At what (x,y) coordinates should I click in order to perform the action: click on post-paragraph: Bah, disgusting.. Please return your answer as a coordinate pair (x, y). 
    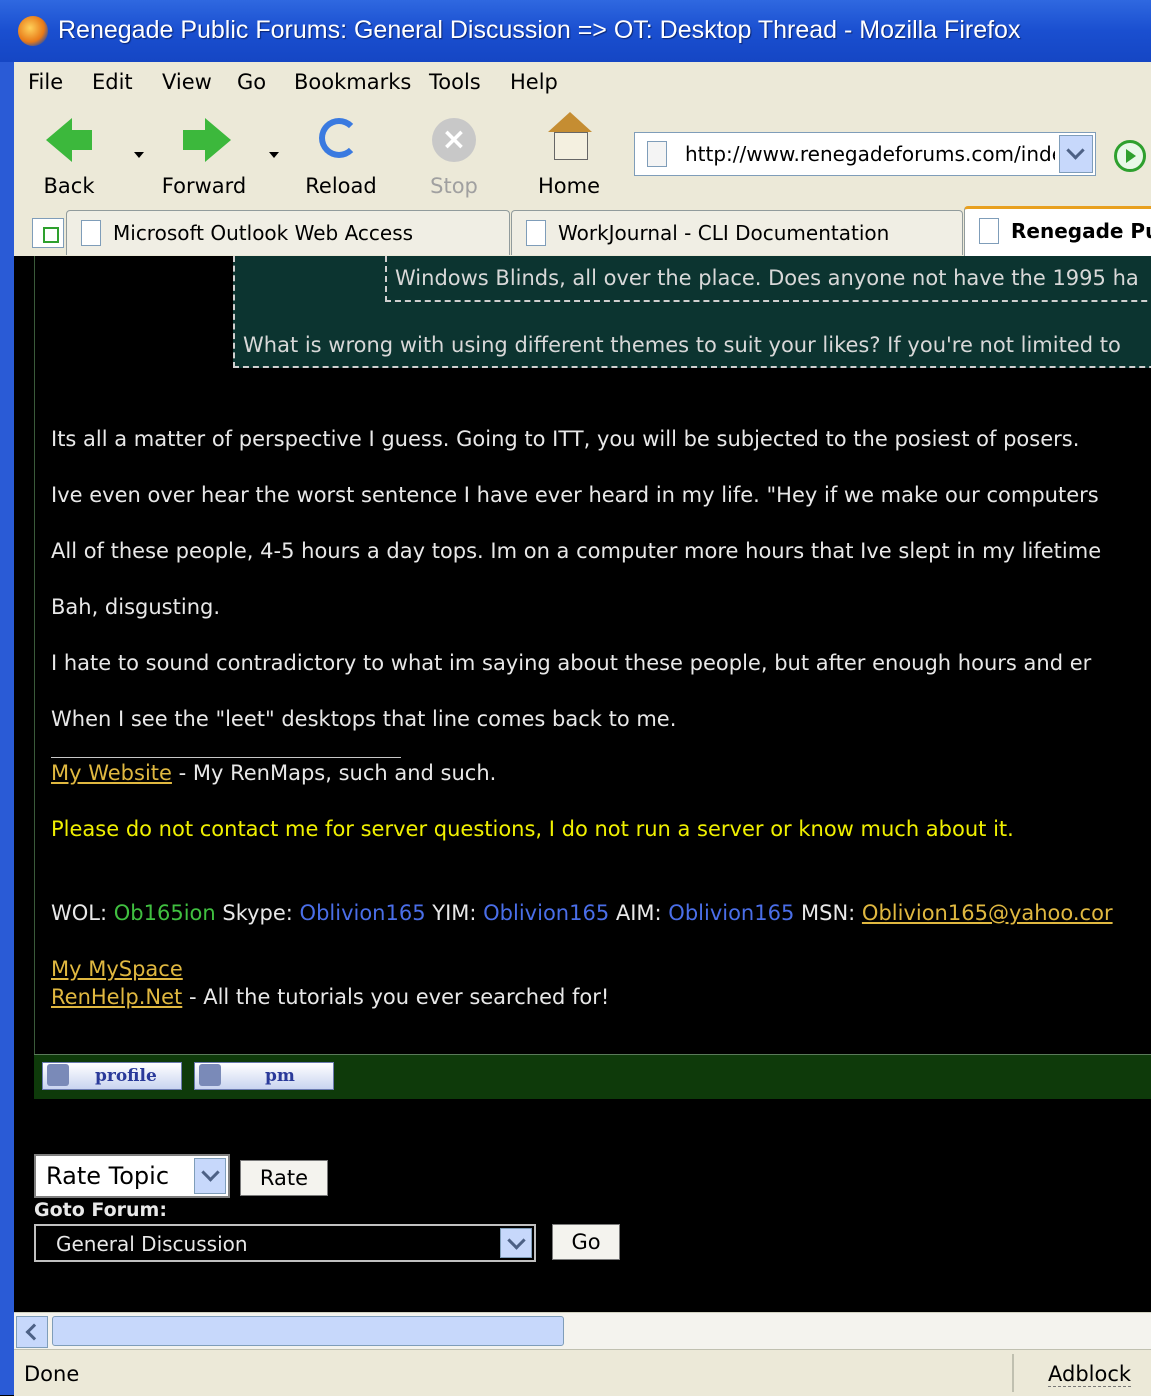
    Looking at the image, I should click on (136, 607).